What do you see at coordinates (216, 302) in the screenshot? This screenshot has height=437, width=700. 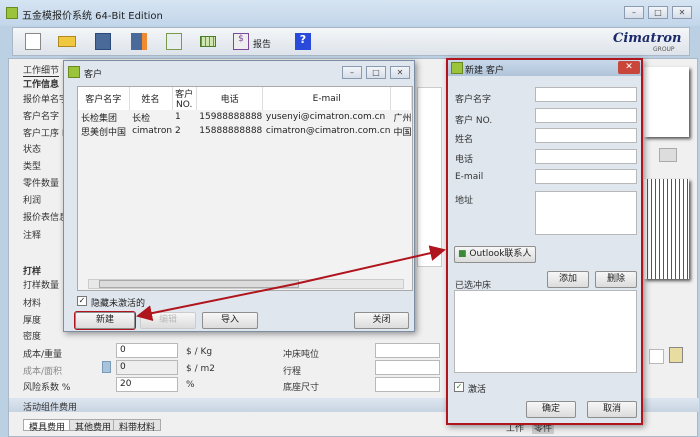 I see `arrow-to-new-button` at bounding box center [216, 302].